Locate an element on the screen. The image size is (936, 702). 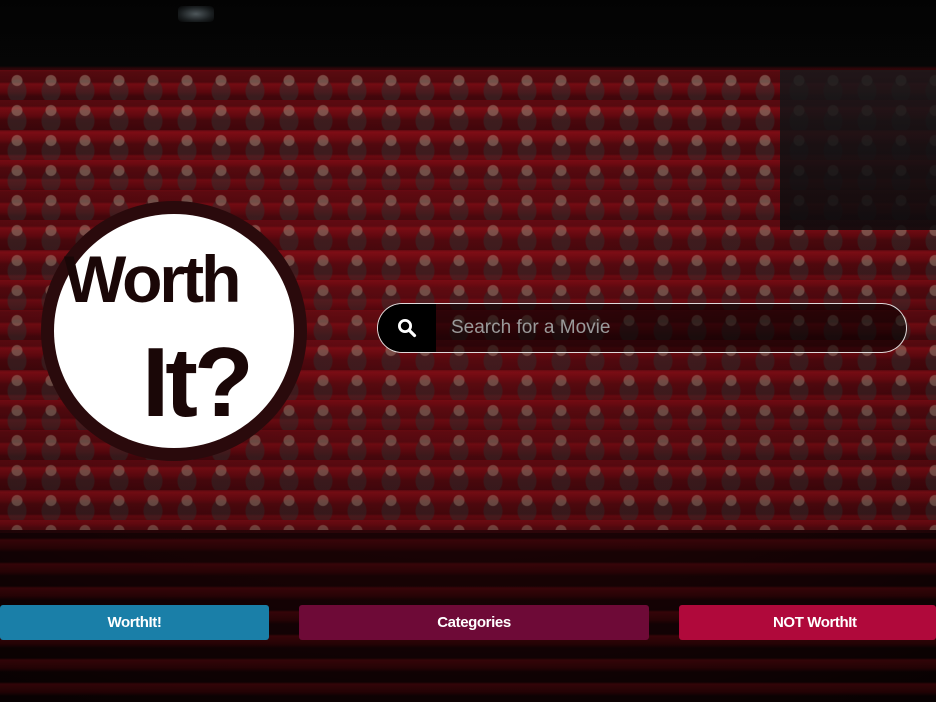
not-worth-it-button: NOT WorthIt is located at coordinates (807, 622).